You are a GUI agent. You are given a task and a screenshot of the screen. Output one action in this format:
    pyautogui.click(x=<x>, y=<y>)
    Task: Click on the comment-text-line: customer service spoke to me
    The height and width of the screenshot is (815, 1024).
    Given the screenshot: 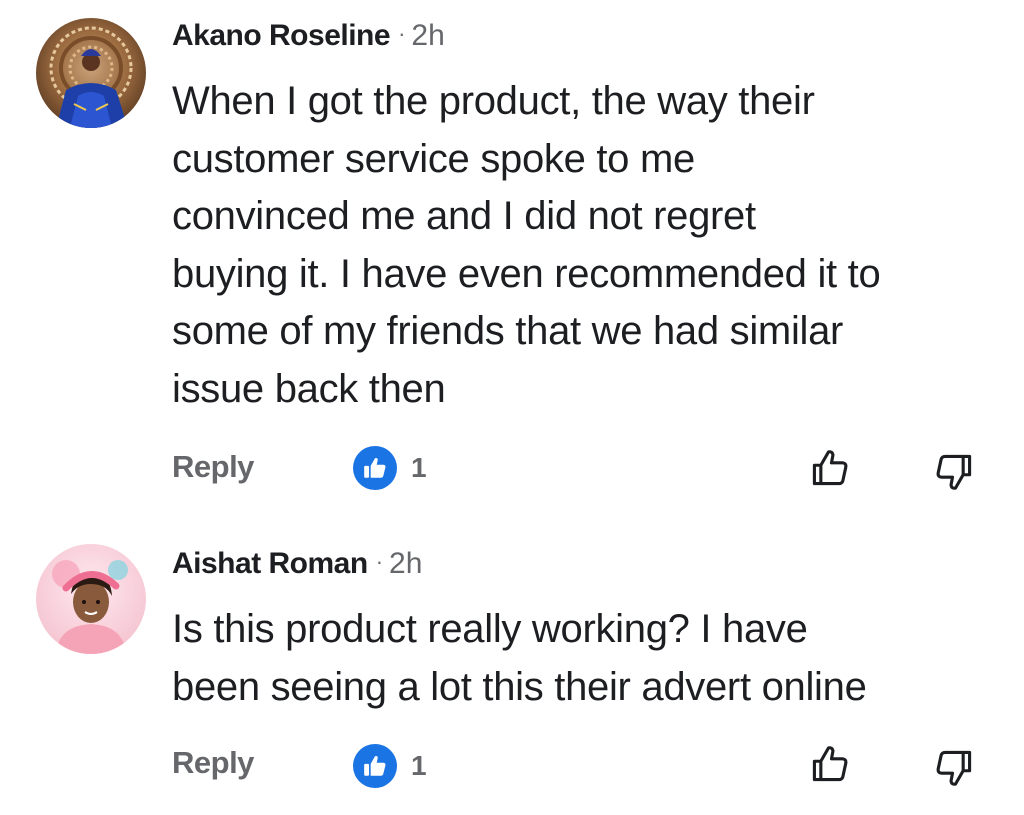 What is the action you would take?
    pyautogui.click(x=433, y=158)
    